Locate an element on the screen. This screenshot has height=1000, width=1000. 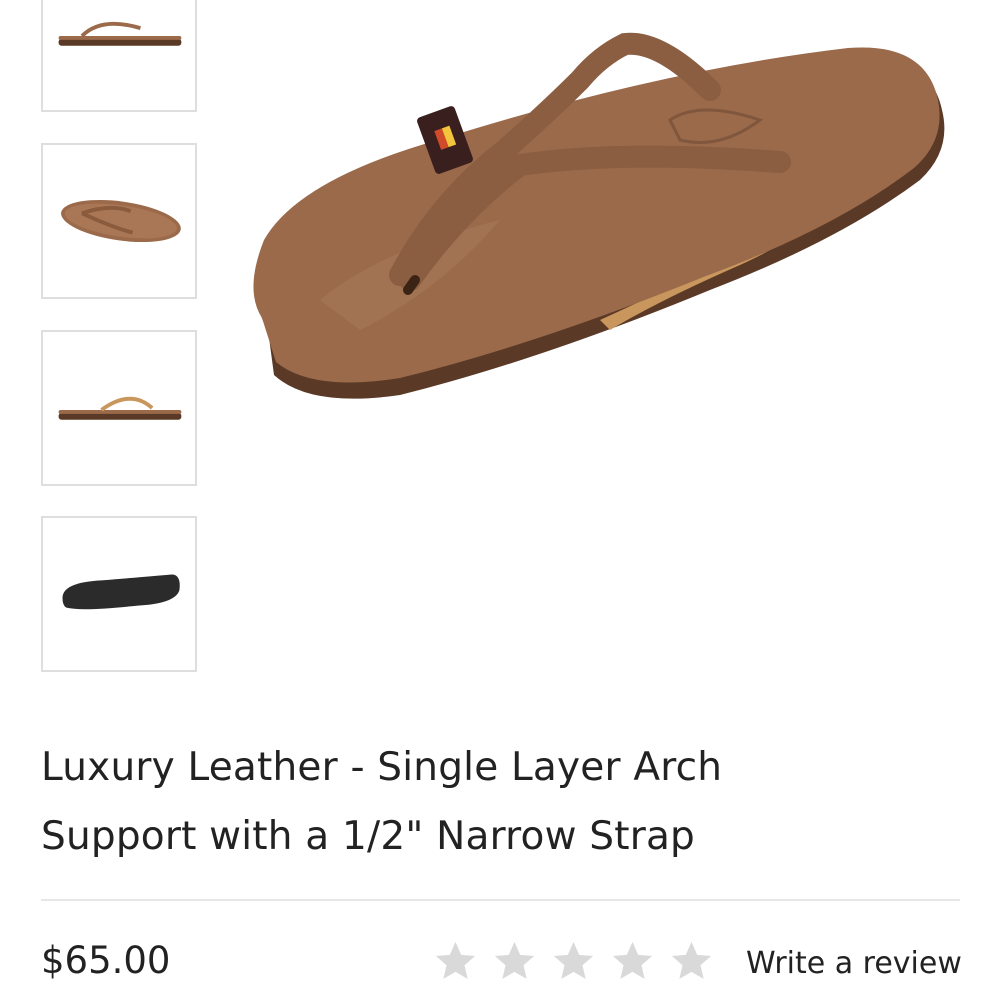
product-title-line2: Support with a 1/2" Narrow Strap is located at coordinates (368, 836).